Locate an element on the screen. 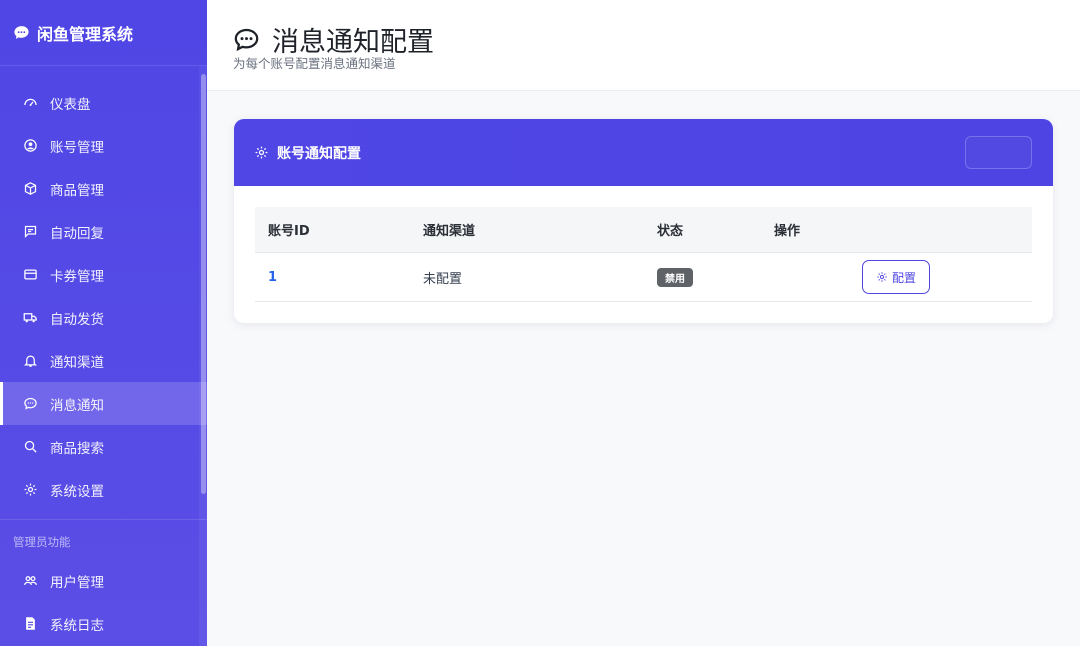  sidebar-item-label: 商品管理 is located at coordinates (77, 190).